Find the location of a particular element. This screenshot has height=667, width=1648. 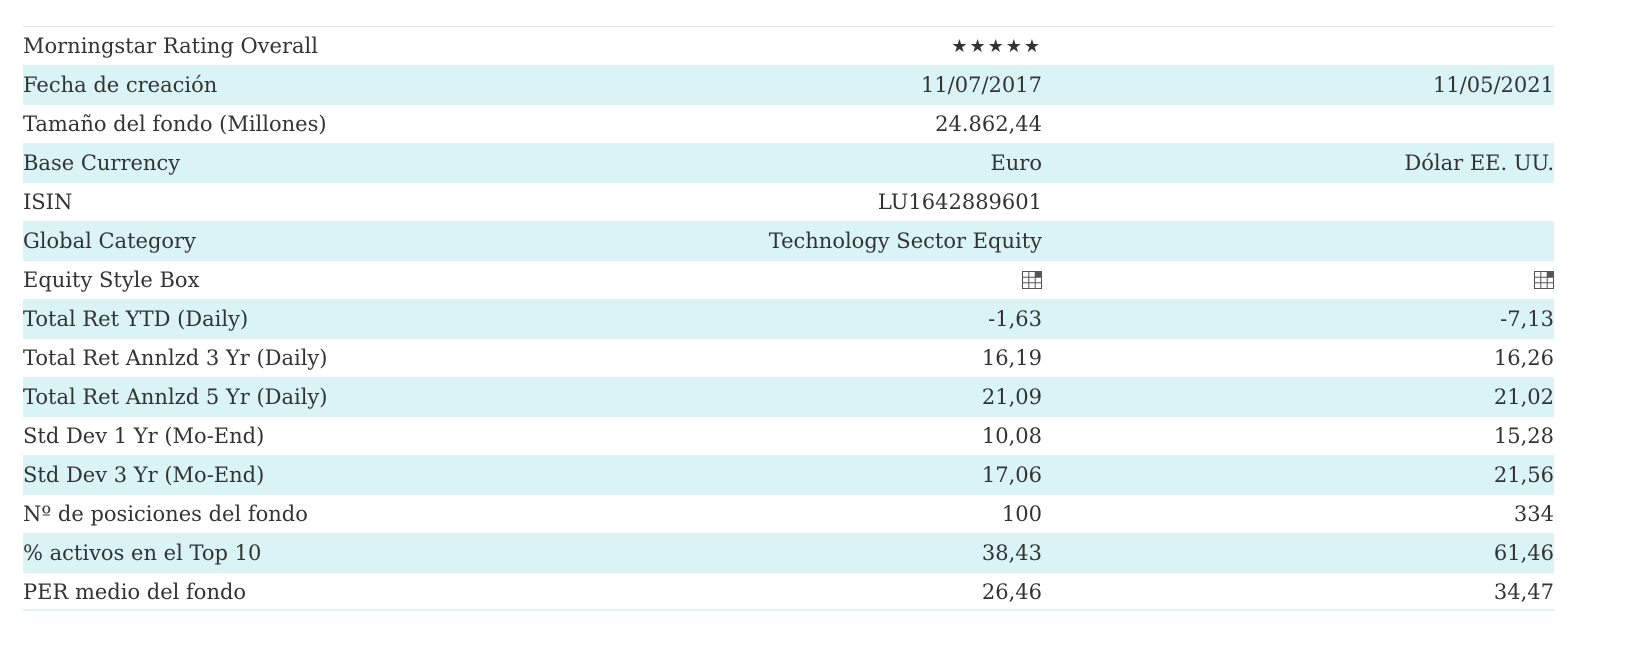

row-label: Std Dev 1 Yr (Mo-End) is located at coordinates (144, 436).